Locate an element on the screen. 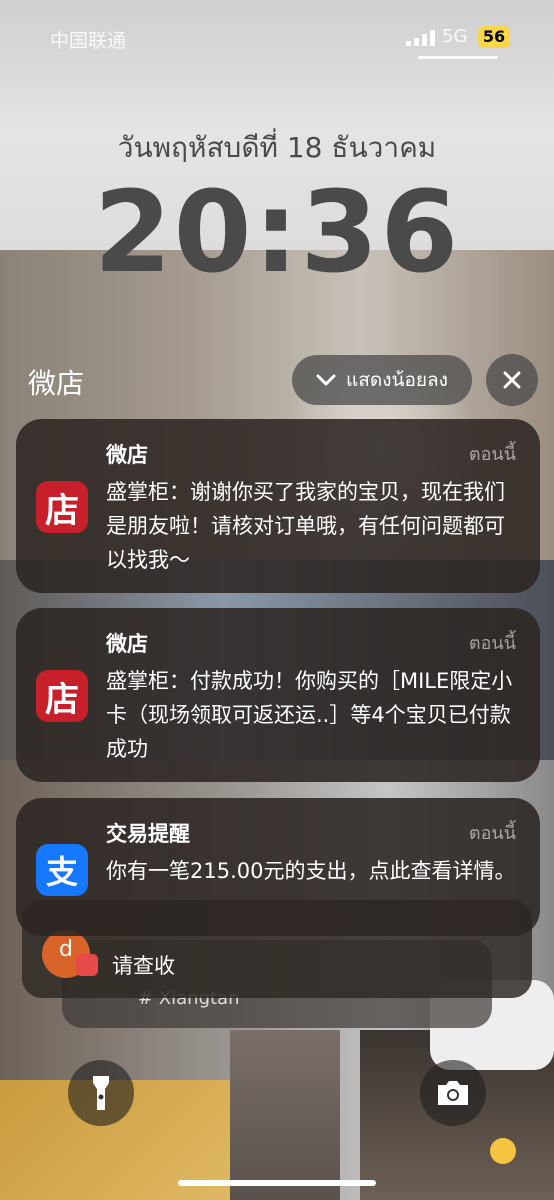 Image resolution: width=554 pixels, height=1200 pixels. lock-clock: 20:36 is located at coordinates (277, 233).